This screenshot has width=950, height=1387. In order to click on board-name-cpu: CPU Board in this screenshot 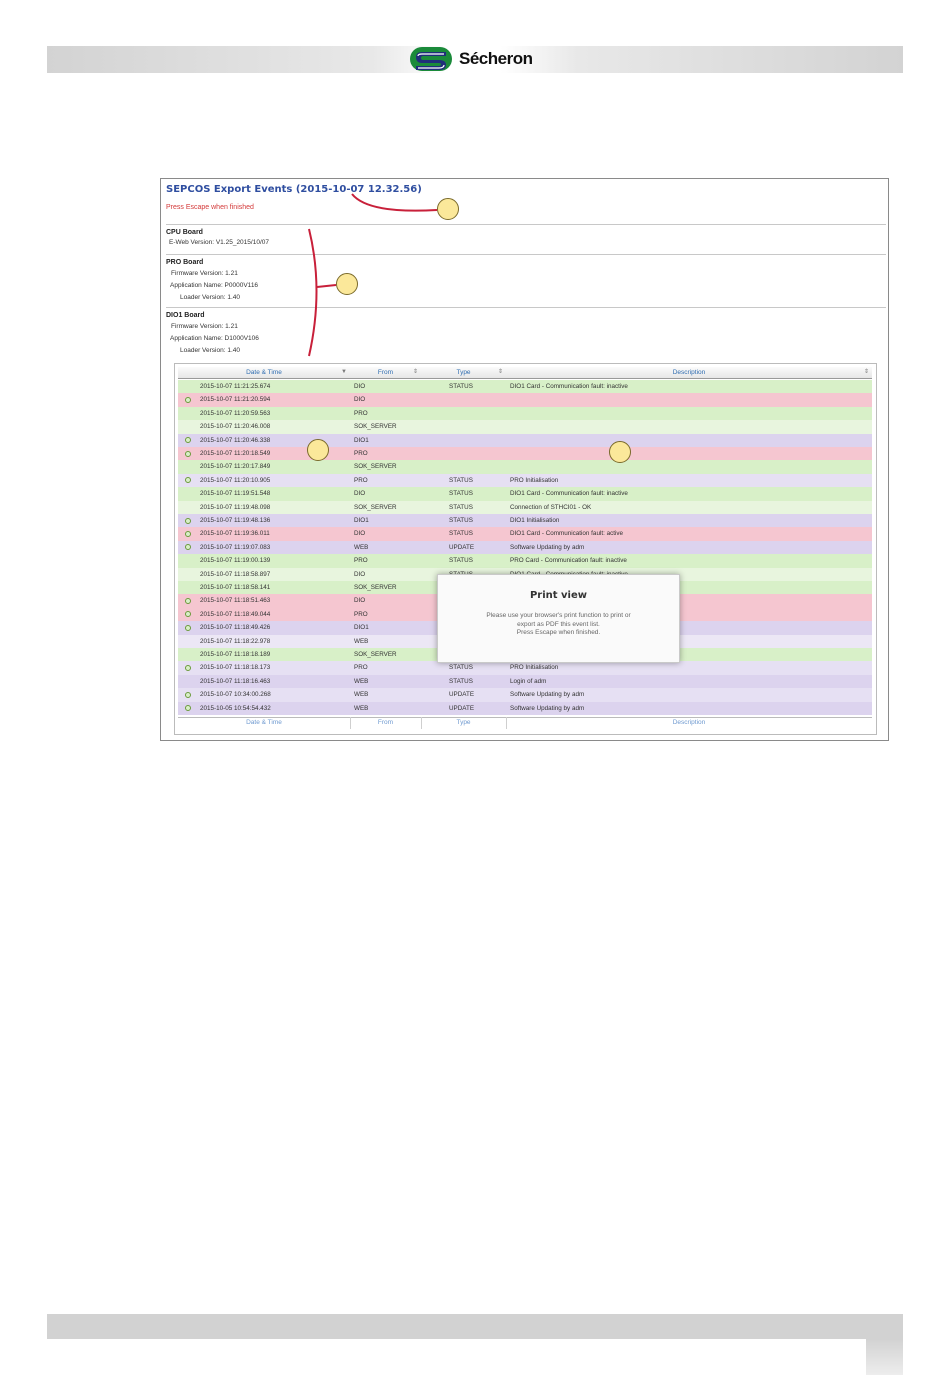, I will do `click(184, 232)`.